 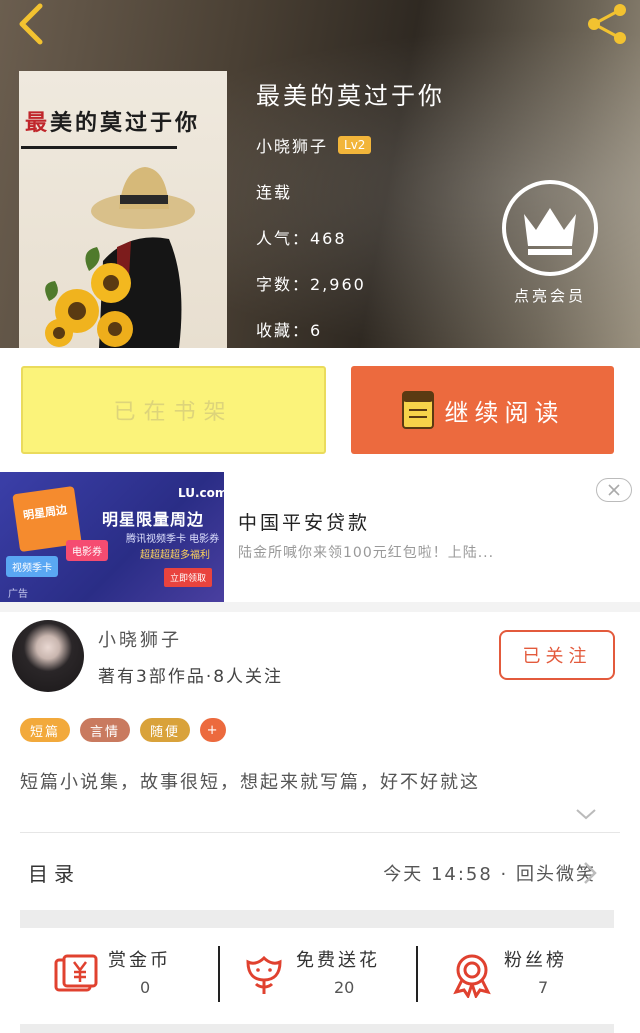 What do you see at coordinates (489, 874) in the screenshot?
I see `latest-update: 今天 14:58 · 回头微笑` at bounding box center [489, 874].